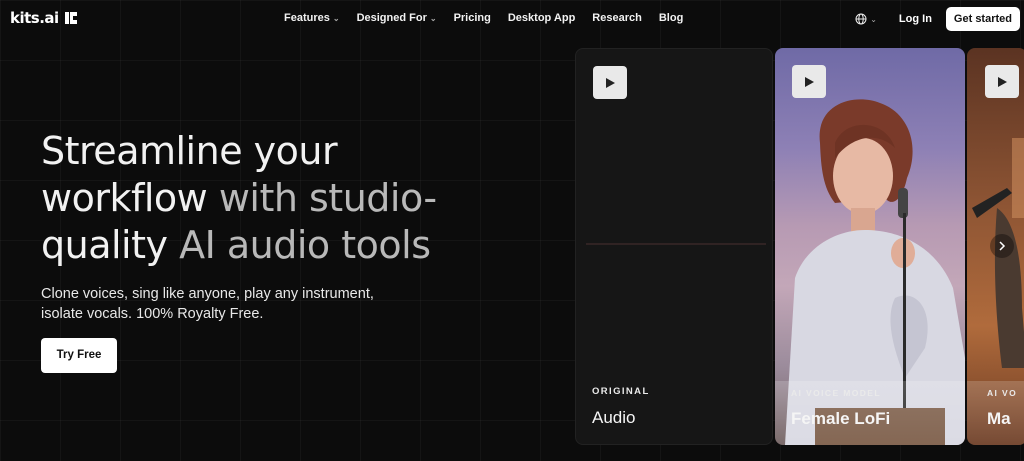 The width and height of the screenshot is (1024, 461). What do you see at coordinates (34, 18) in the screenshot?
I see `logo-text: kits.ai` at bounding box center [34, 18].